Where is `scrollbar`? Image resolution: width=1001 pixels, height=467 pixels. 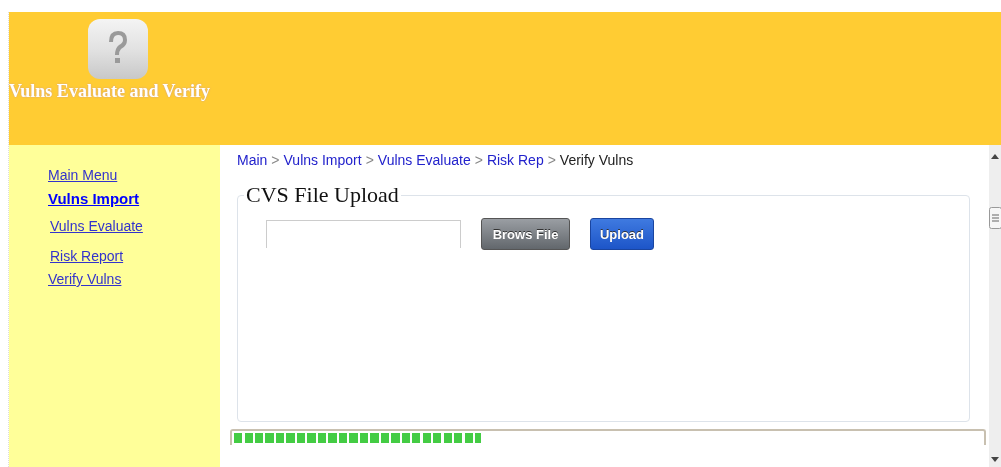 scrollbar is located at coordinates (995, 306).